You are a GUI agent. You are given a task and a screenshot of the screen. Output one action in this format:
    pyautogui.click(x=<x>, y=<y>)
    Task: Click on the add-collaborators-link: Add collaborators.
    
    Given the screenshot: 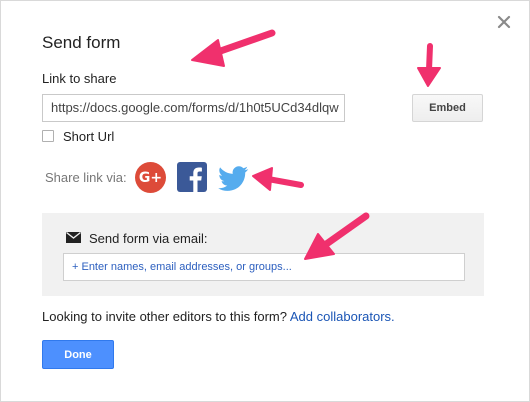 What is the action you would take?
    pyautogui.click(x=342, y=316)
    